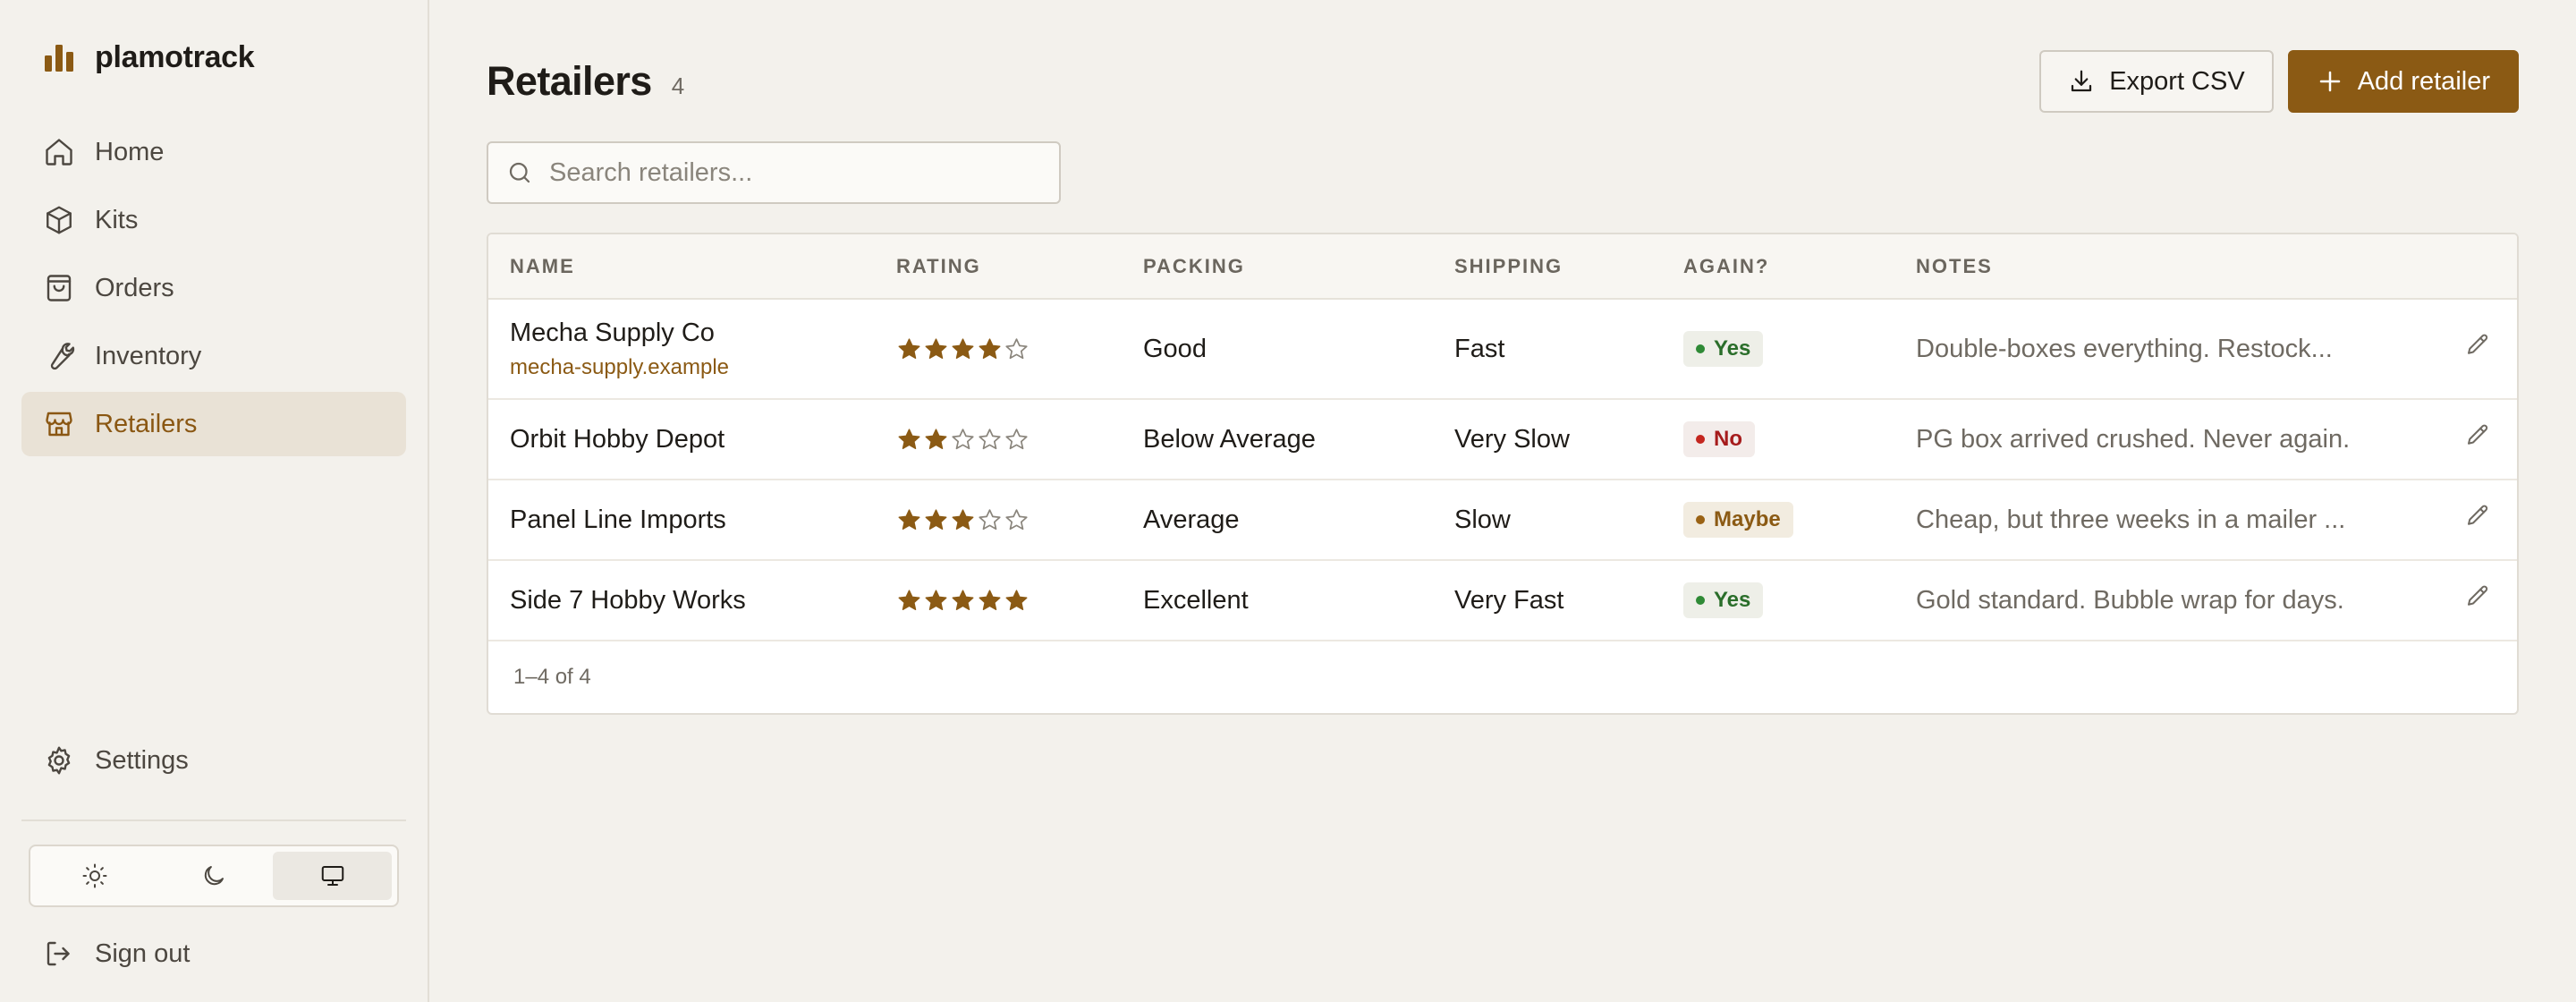  Describe the element at coordinates (1568, 267) in the screenshot. I see `column-header-shipping: SHIPPING` at that location.